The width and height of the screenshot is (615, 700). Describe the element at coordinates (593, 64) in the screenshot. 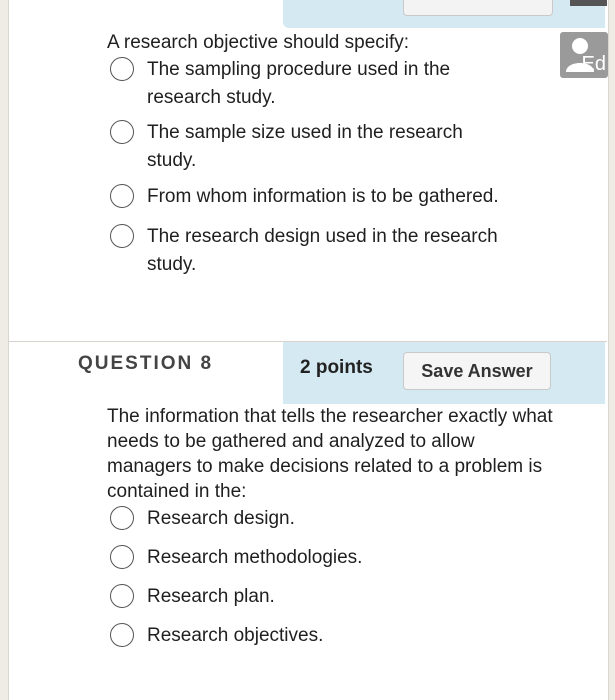

I see `avatar-initials: Ed` at that location.